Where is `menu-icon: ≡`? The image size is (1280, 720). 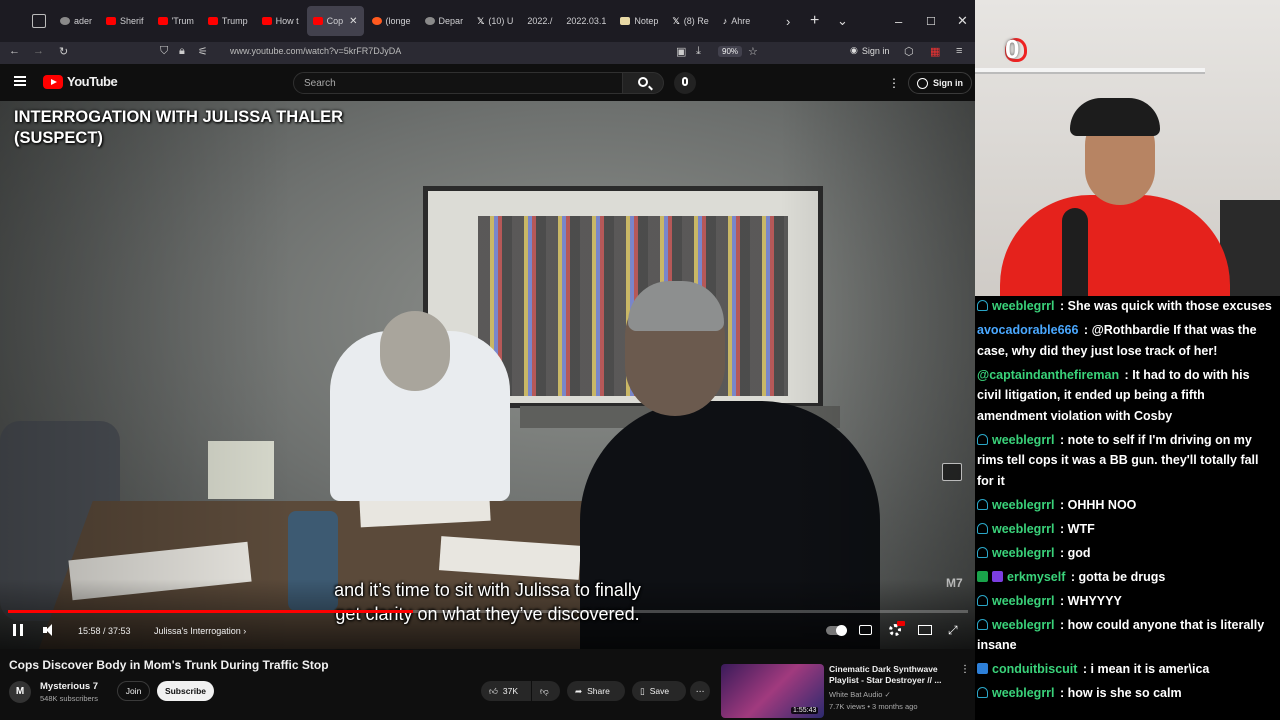 menu-icon: ≡ is located at coordinates (959, 51).